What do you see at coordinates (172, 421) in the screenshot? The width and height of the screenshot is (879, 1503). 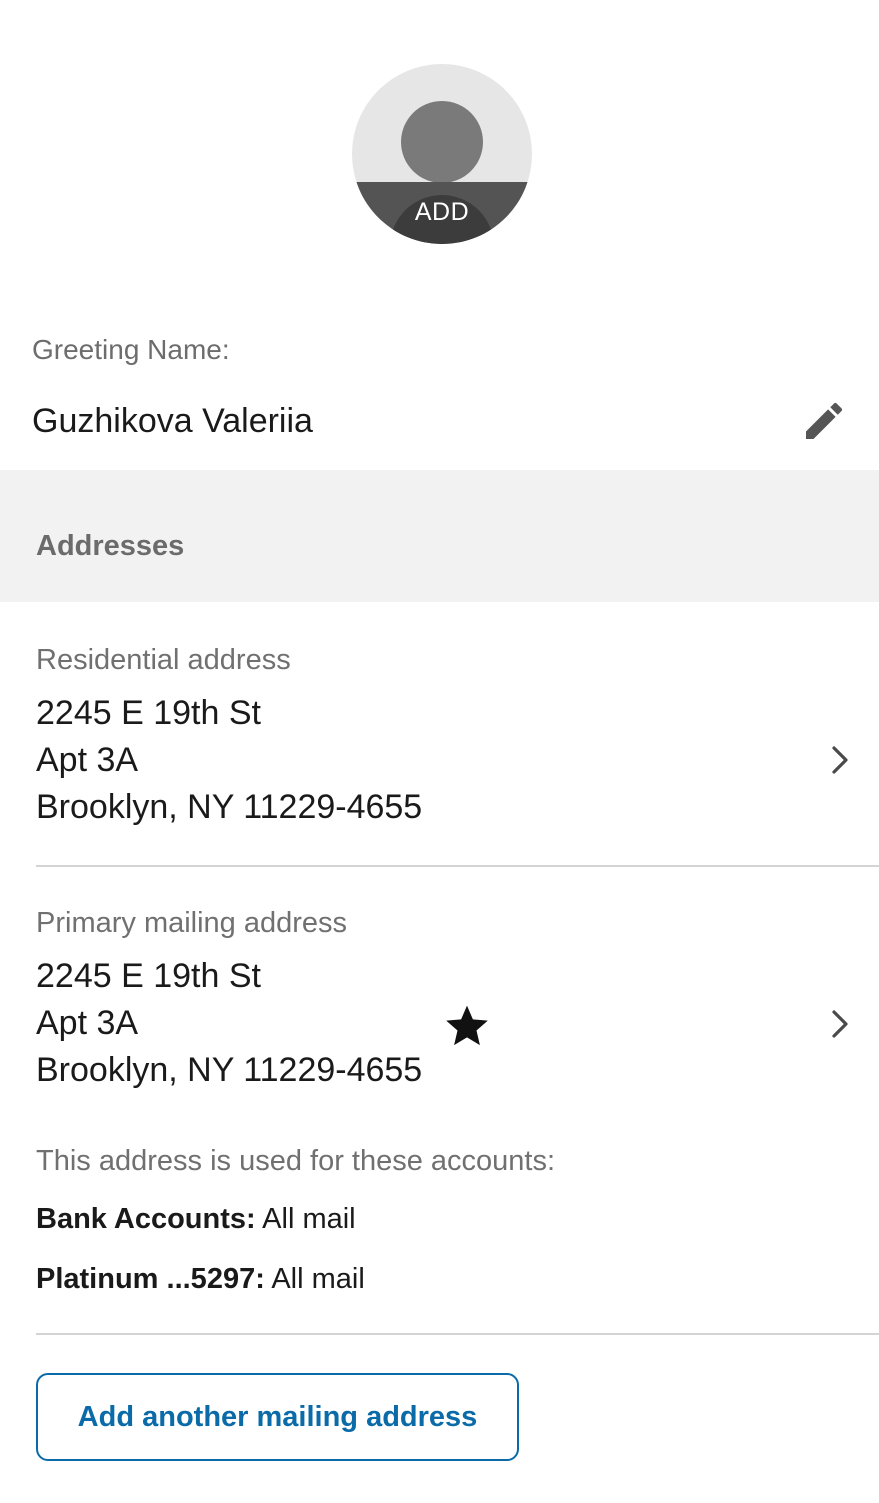 I see `greeting-name-value: Guzhikova Valeriia` at bounding box center [172, 421].